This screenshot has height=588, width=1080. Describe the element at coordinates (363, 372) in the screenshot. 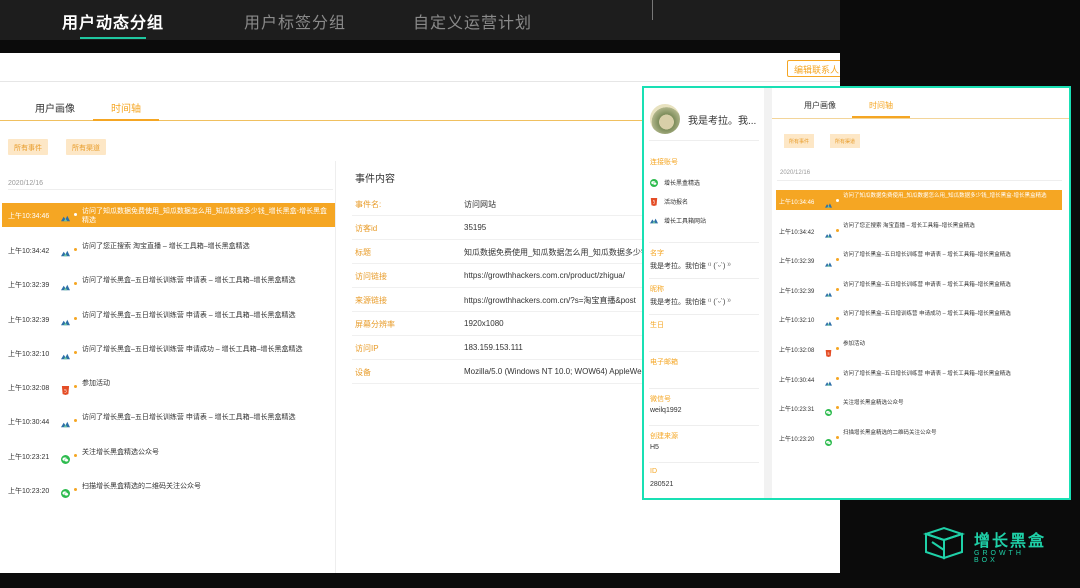

I see `event-detail-key: 设备` at that location.